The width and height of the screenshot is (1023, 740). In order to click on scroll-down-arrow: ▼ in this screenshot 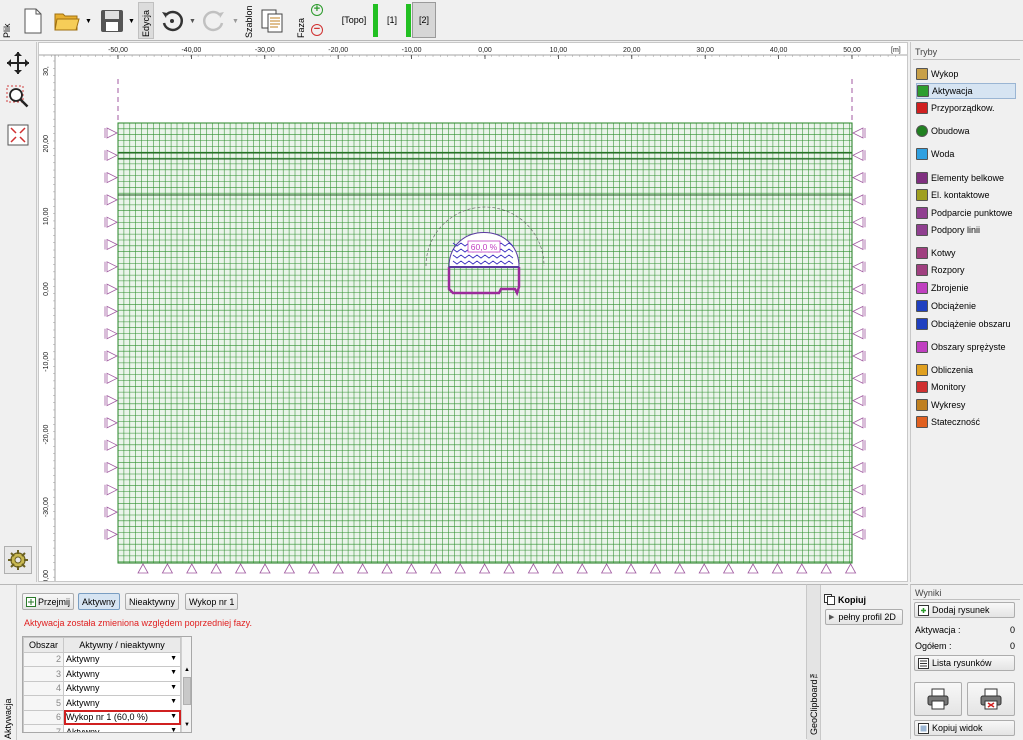, I will do `click(187, 725)`.